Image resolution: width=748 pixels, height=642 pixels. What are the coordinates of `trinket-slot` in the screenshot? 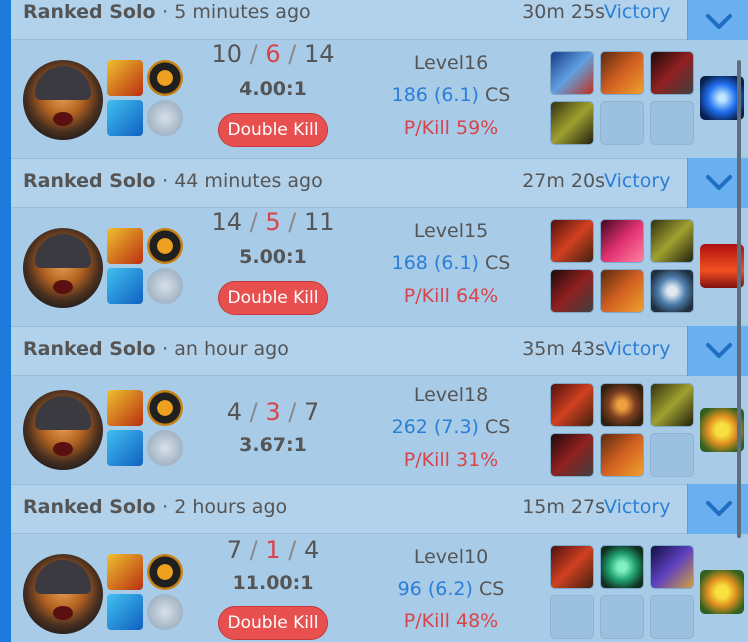 It's located at (722, 592).